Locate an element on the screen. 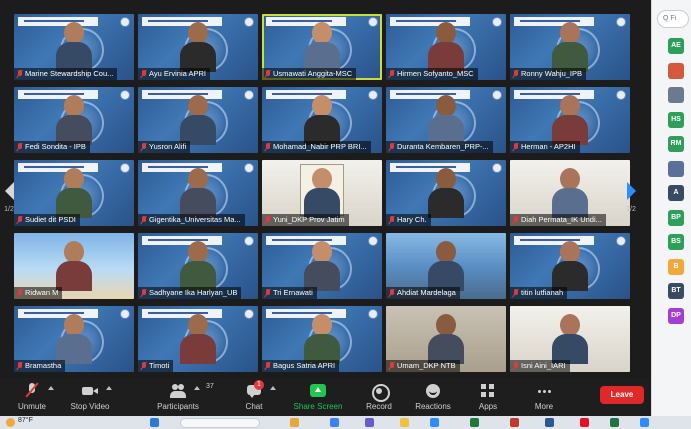 Image resolution: width=691 pixels, height=429 pixels. participant-name: Hirmen Sofyanto_MSC is located at coordinates (435, 73).